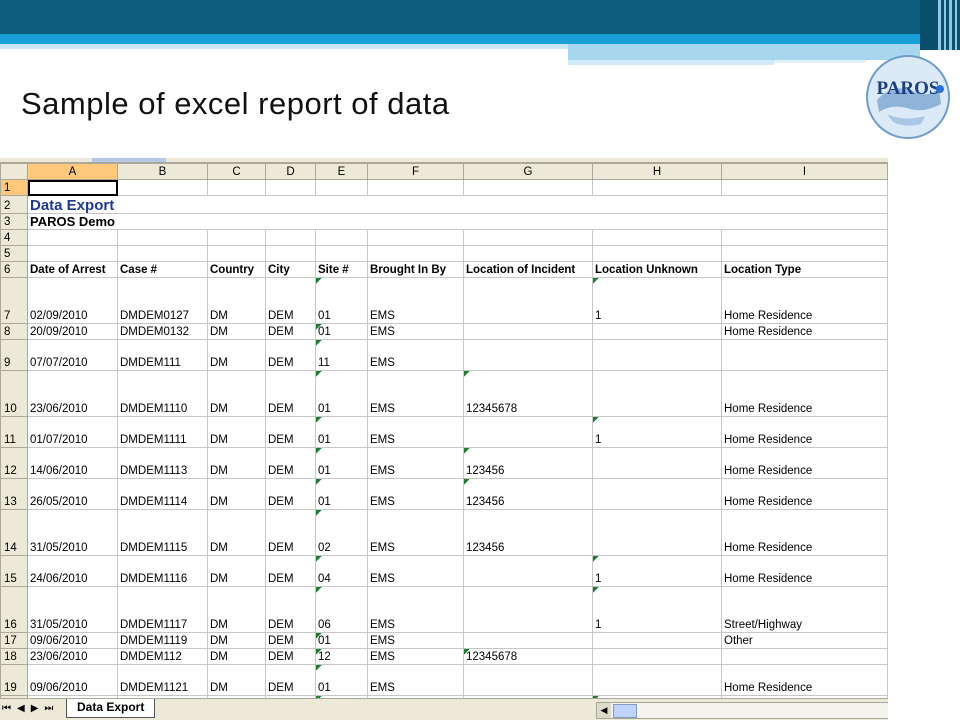 This screenshot has height=720, width=960. Describe the element at coordinates (14, 532) in the screenshot. I see `row-header: 14` at that location.